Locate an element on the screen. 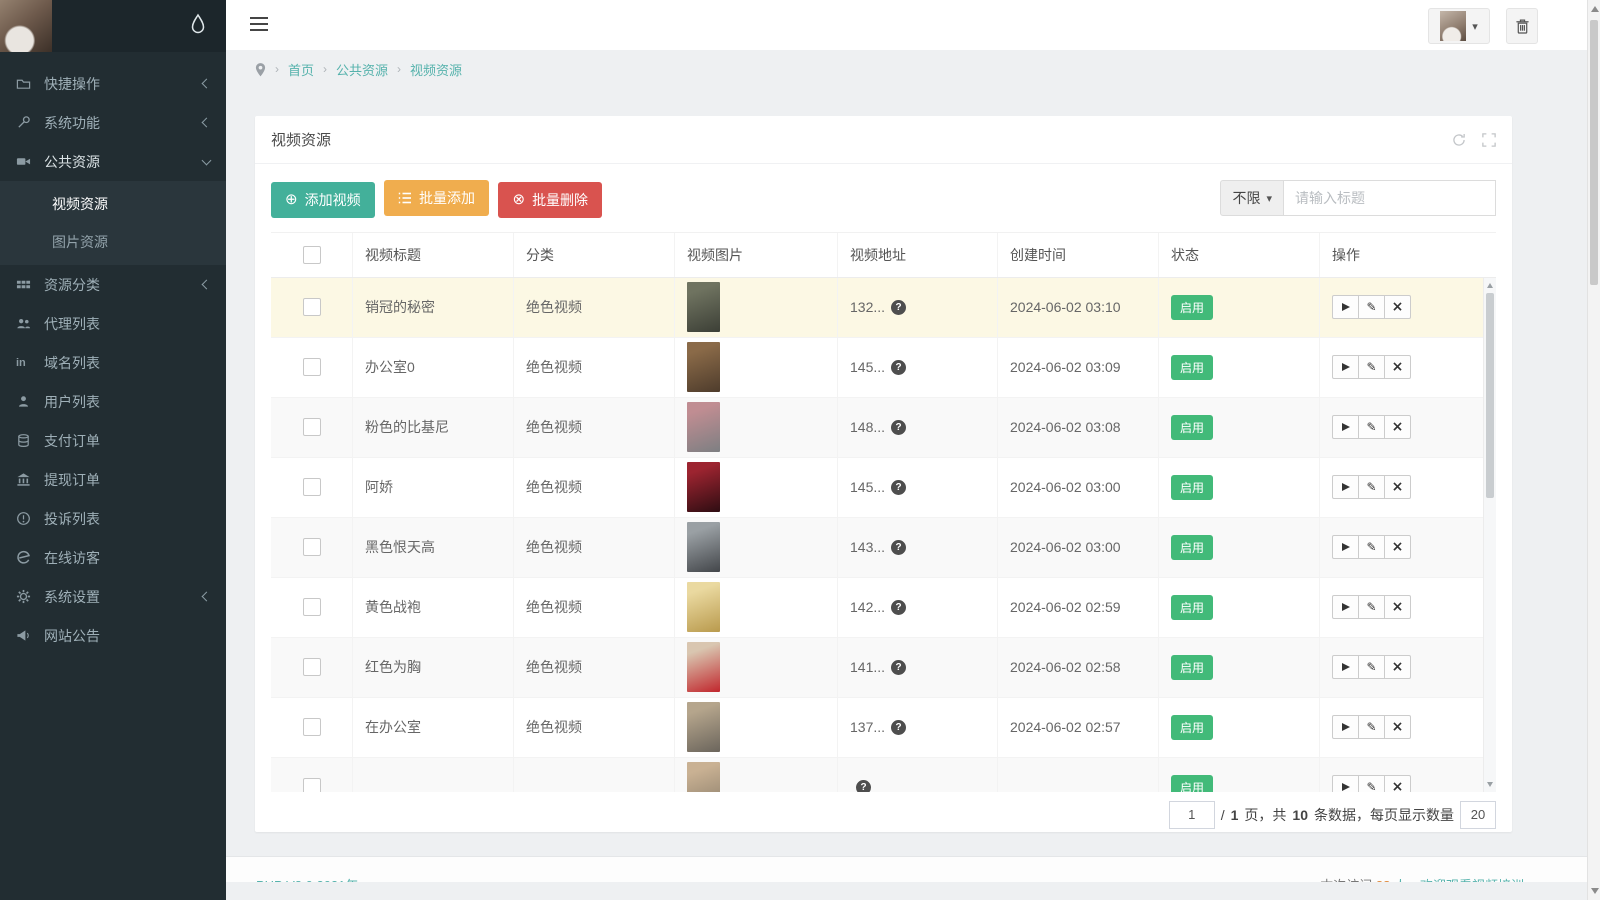 This screenshot has height=900, width=1600. batch-delete-button: ⊗ 批量删除 is located at coordinates (550, 199).